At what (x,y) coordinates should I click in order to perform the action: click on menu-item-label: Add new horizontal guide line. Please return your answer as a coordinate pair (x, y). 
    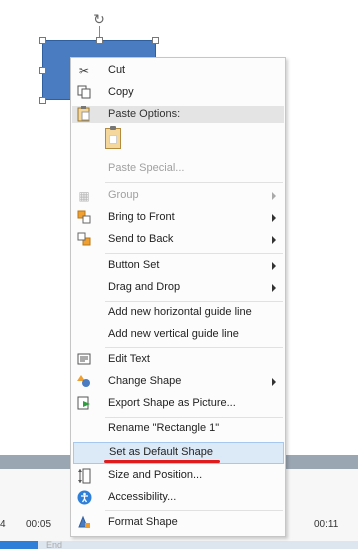
    Looking at the image, I should click on (180, 312).